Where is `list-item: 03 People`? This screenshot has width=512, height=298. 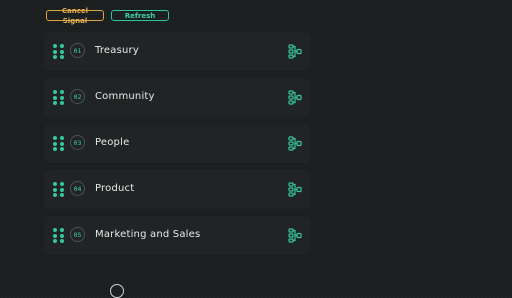
list-item: 03 People is located at coordinates (177, 143).